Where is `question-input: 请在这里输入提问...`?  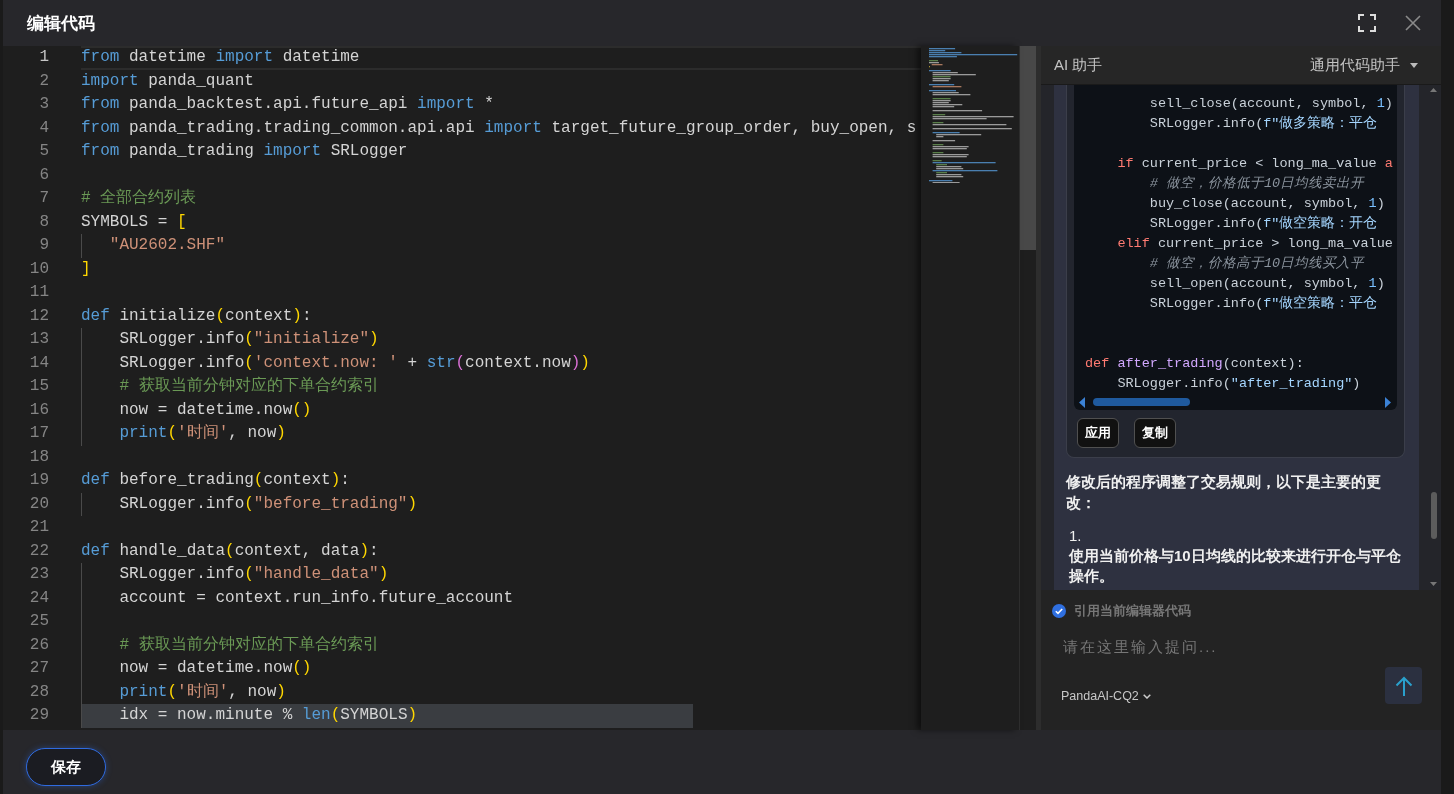
question-input: 请在这里输入提问... is located at coordinates (1237, 647).